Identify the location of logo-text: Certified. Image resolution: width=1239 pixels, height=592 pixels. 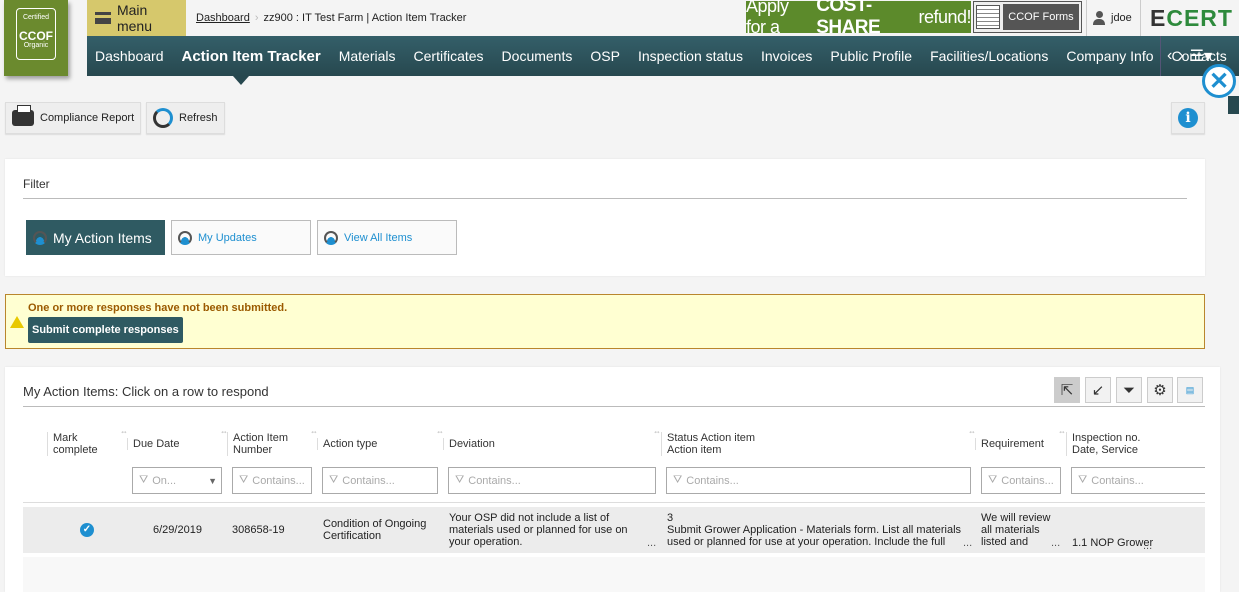
(36, 17).